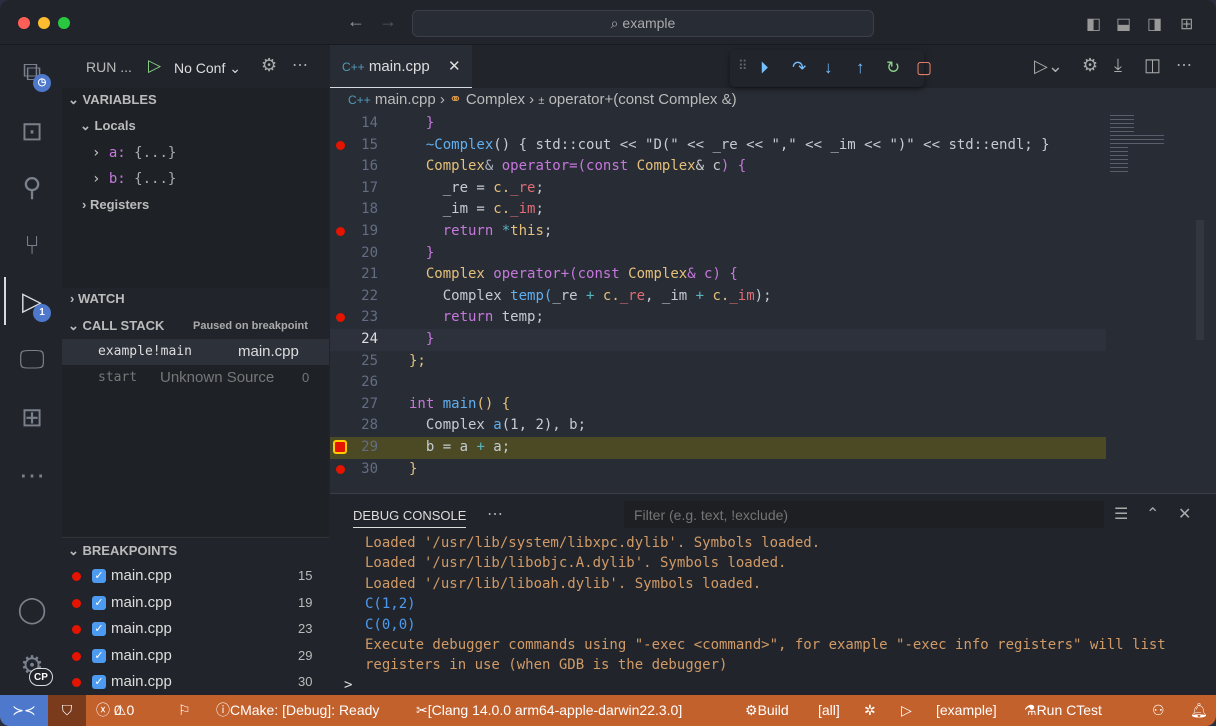  Describe the element at coordinates (195, 179) in the screenshot. I see `variable-b: › b: {...}` at that location.